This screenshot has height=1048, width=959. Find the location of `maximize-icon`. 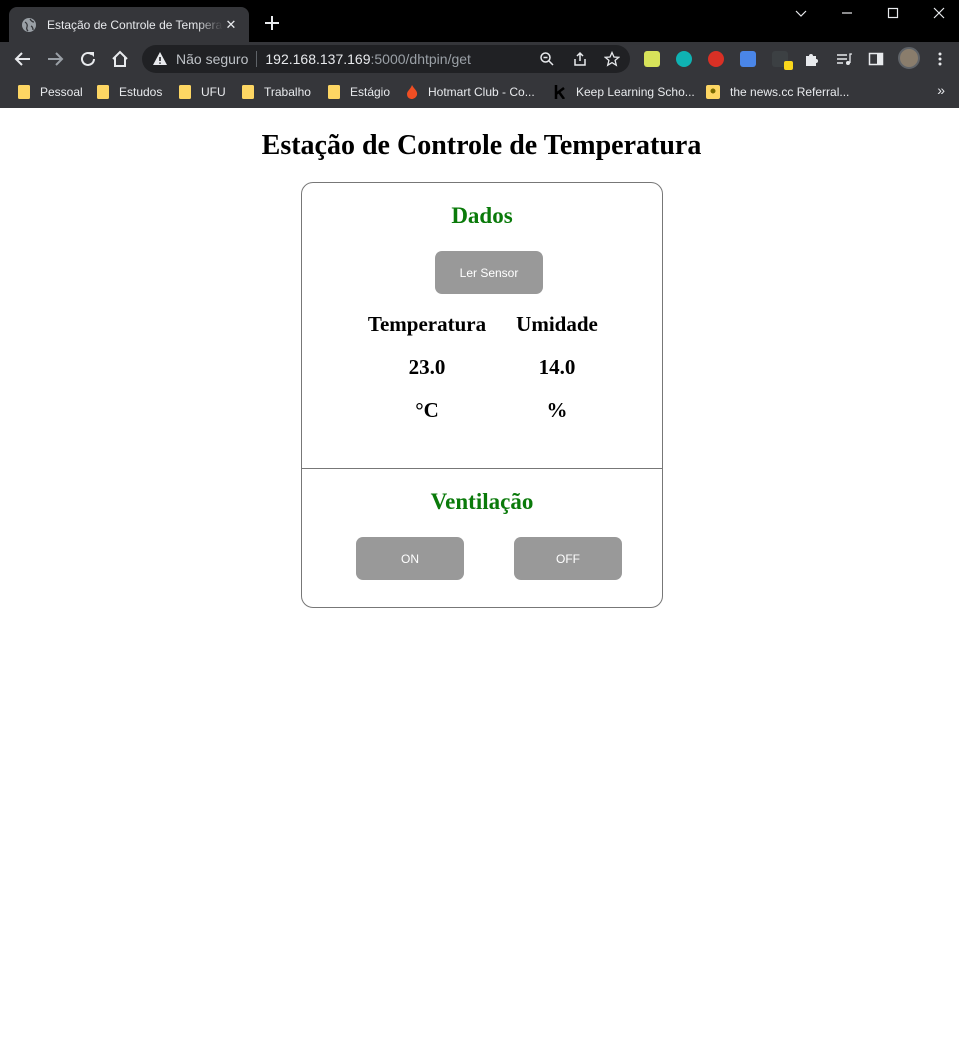

maximize-icon is located at coordinates (893, 13).